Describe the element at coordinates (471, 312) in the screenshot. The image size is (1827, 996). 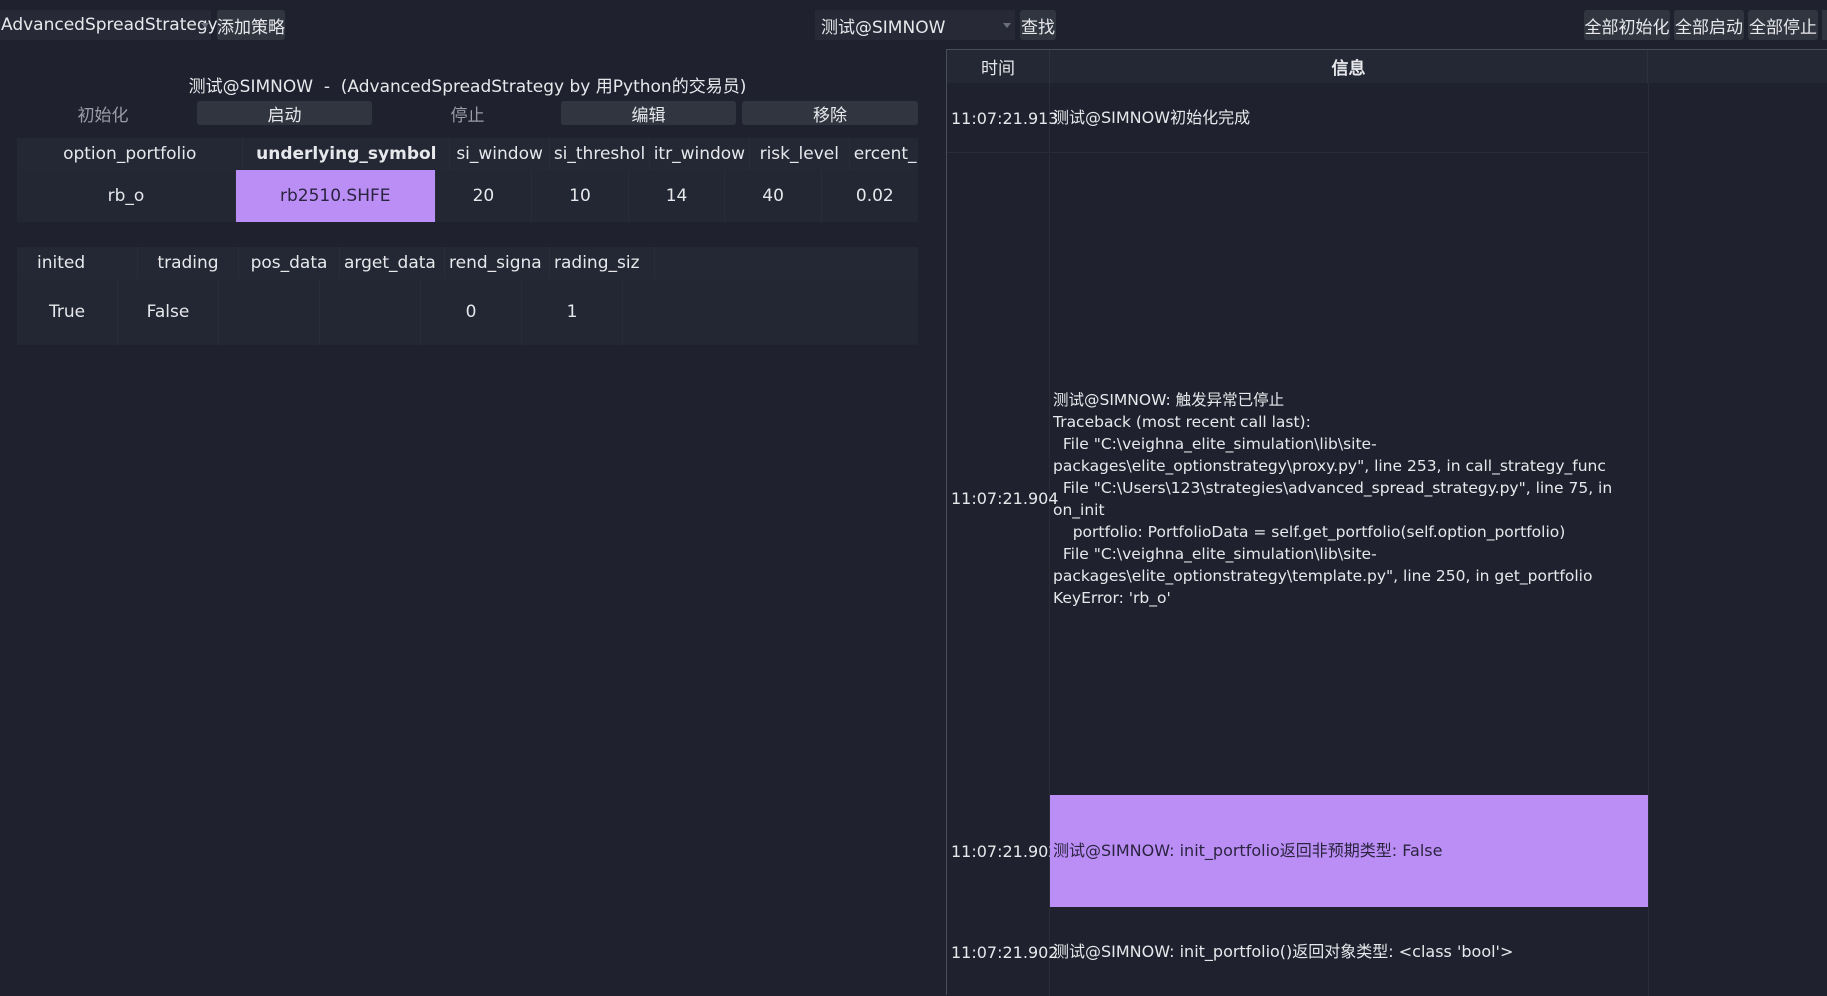
I see `var-value: 0` at that location.